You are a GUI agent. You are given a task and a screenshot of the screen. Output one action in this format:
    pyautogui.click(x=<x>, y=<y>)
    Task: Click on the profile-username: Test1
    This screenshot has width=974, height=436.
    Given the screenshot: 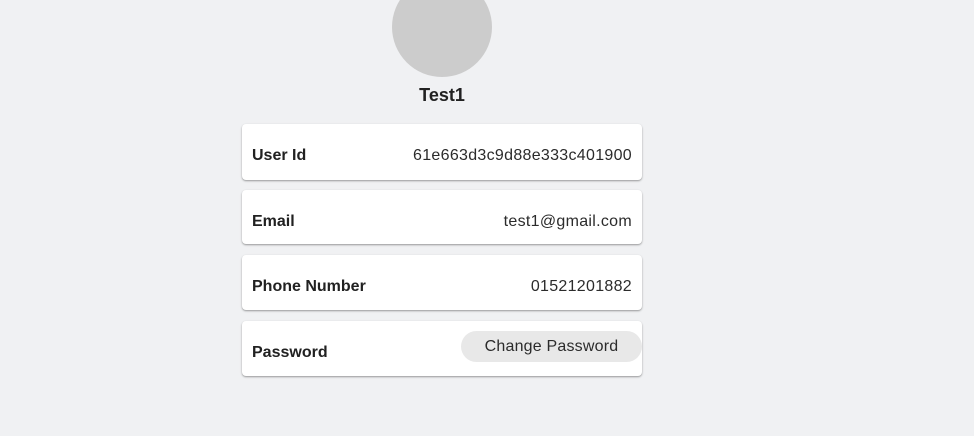 What is the action you would take?
    pyautogui.click(x=442, y=95)
    